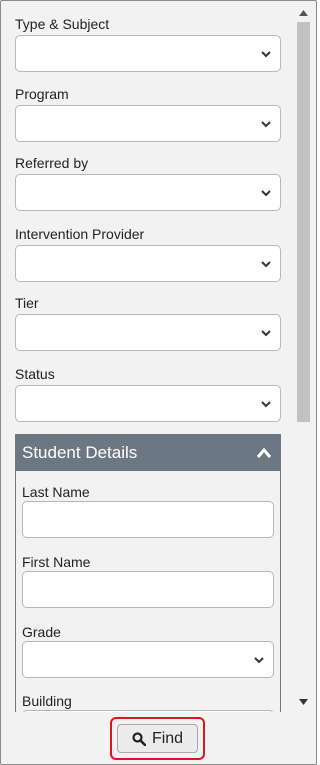 This screenshot has height=765, width=320. I want to click on referred-by-label: Referred by, so click(52, 163).